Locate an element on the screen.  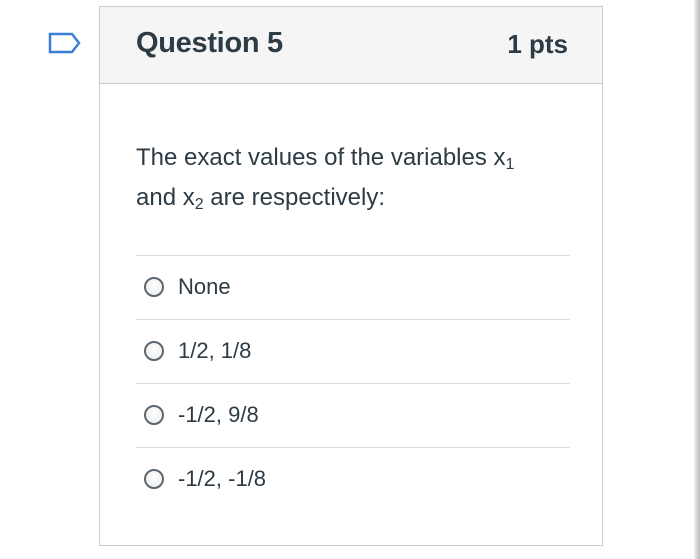
answer-option: 1/2, 1/8 is located at coordinates (353, 352).